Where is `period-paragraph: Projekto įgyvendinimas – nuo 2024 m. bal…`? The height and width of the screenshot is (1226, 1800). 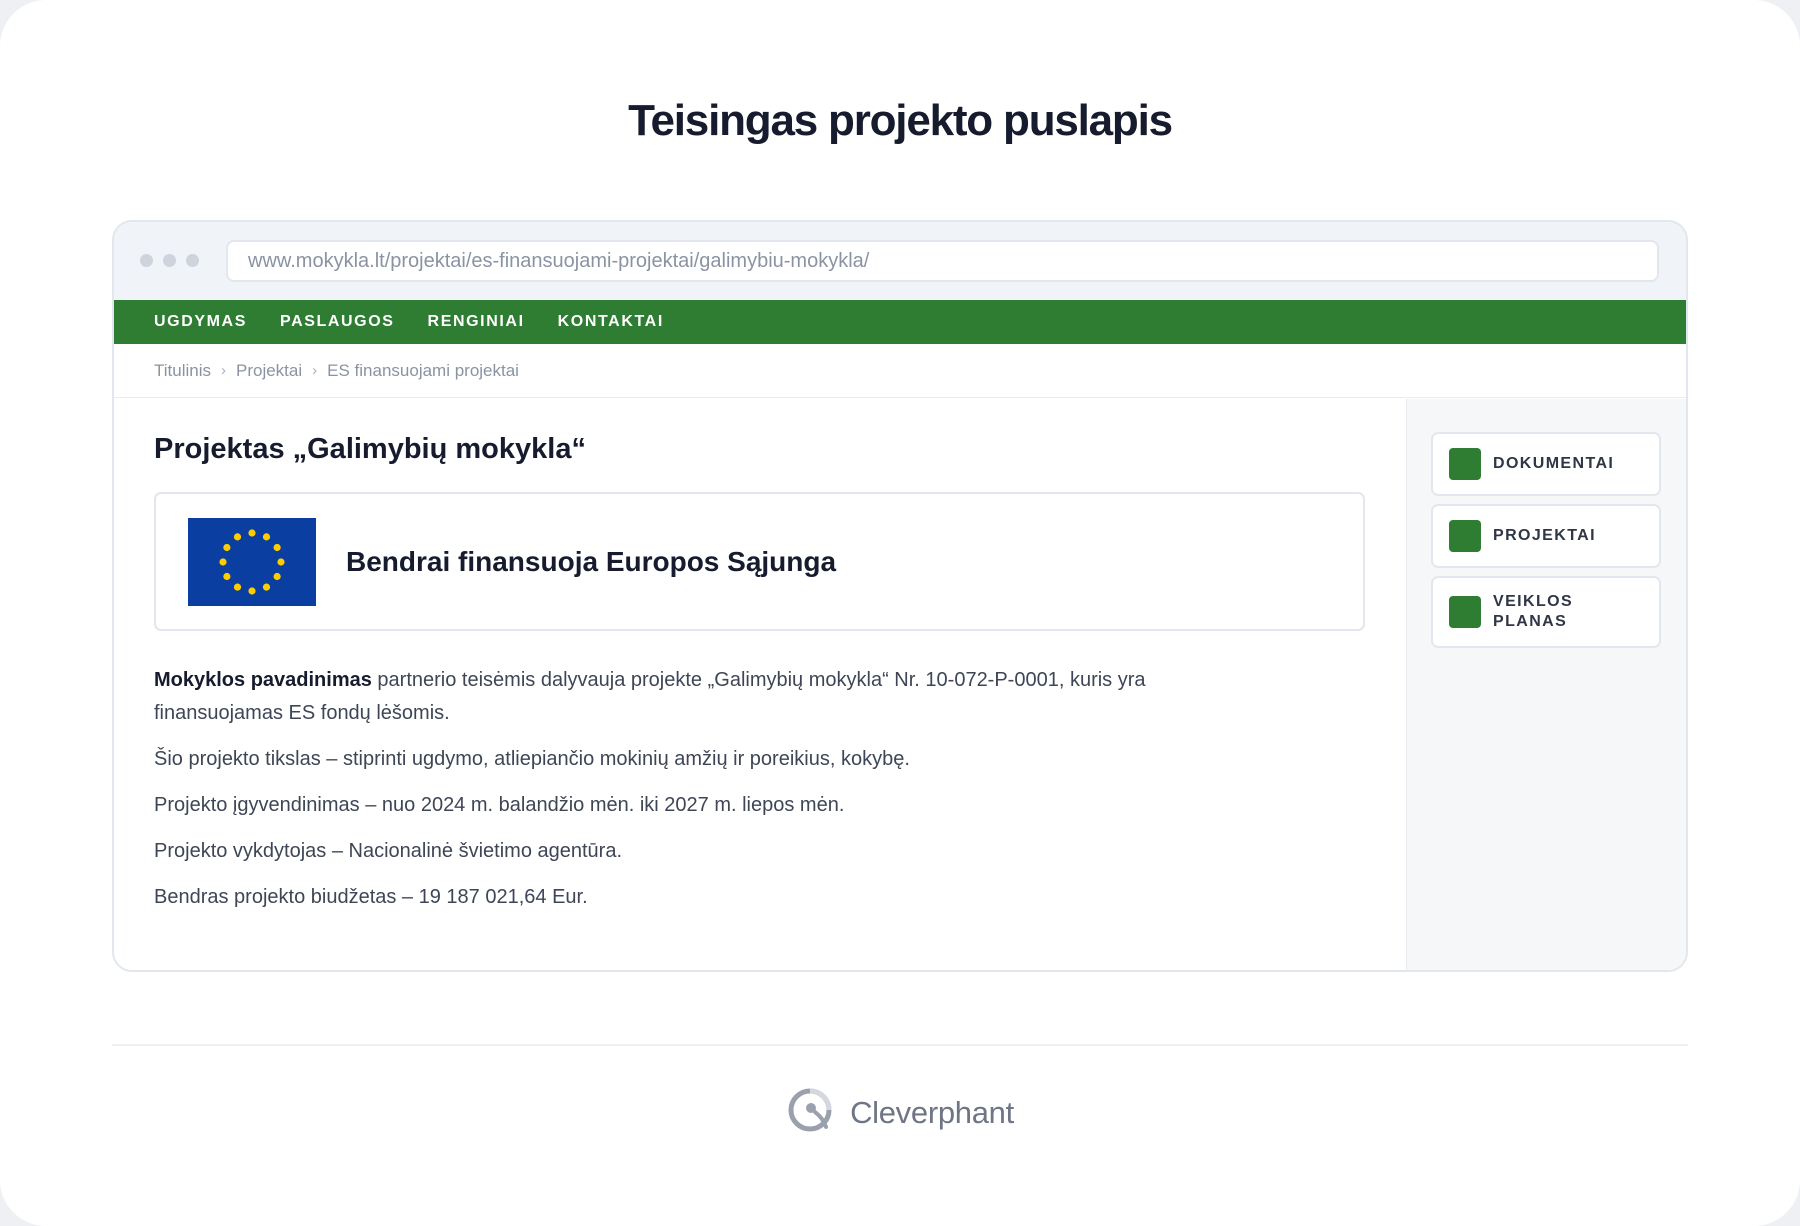 period-paragraph: Projekto įgyvendinimas – nuo 2024 m. bal… is located at coordinates (499, 805).